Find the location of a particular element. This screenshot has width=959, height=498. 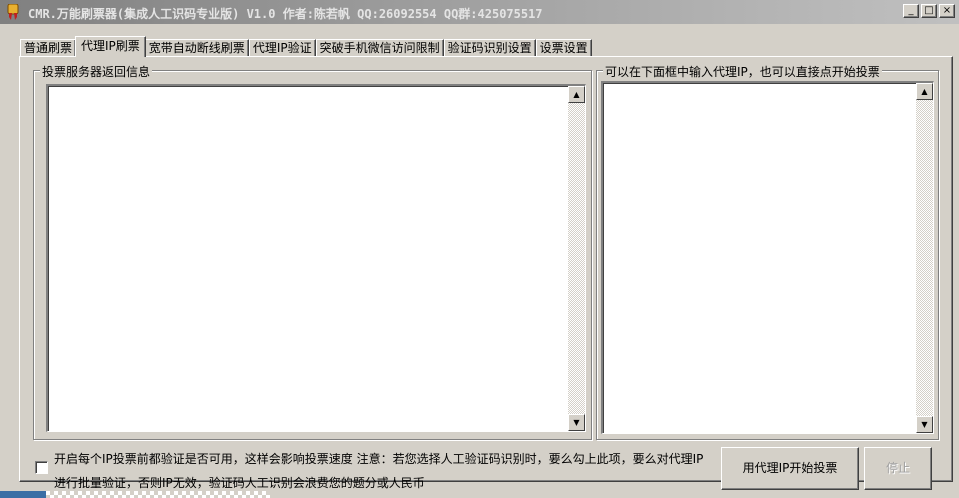

close-button: × is located at coordinates (947, 11).